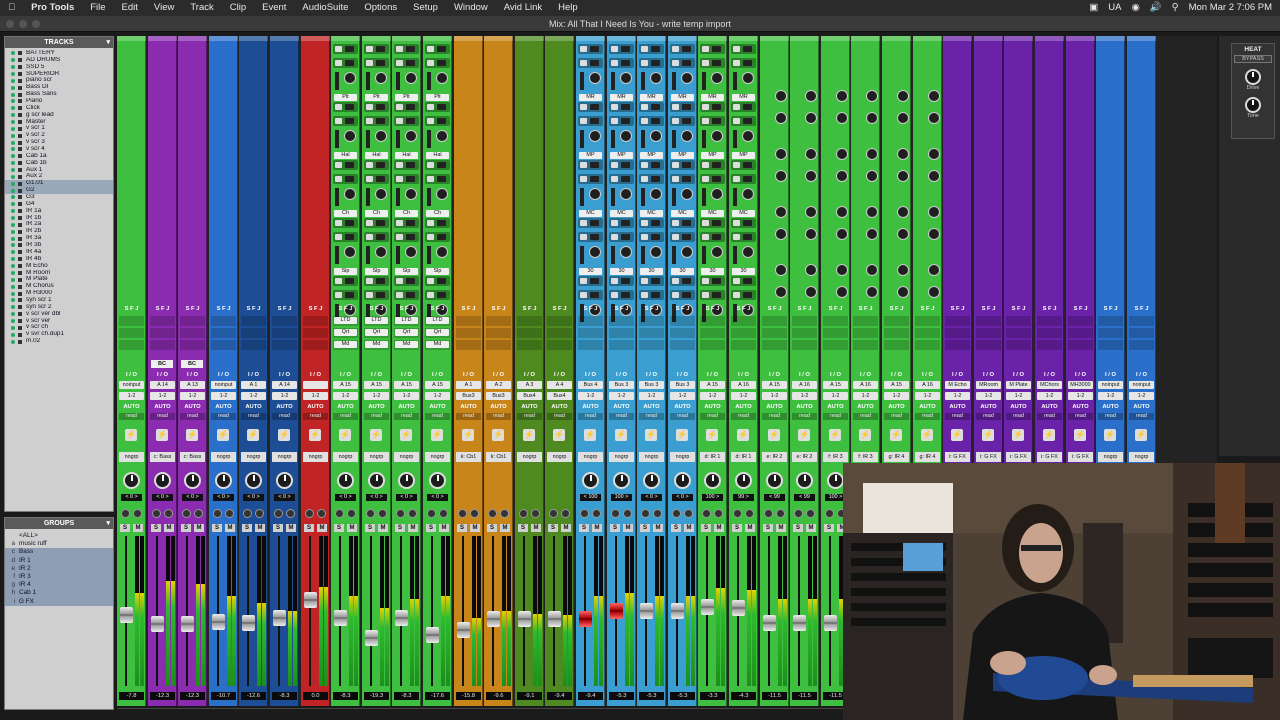  What do you see at coordinates (162, 364) in the screenshot?
I see `send-bc-button: BC` at bounding box center [162, 364].